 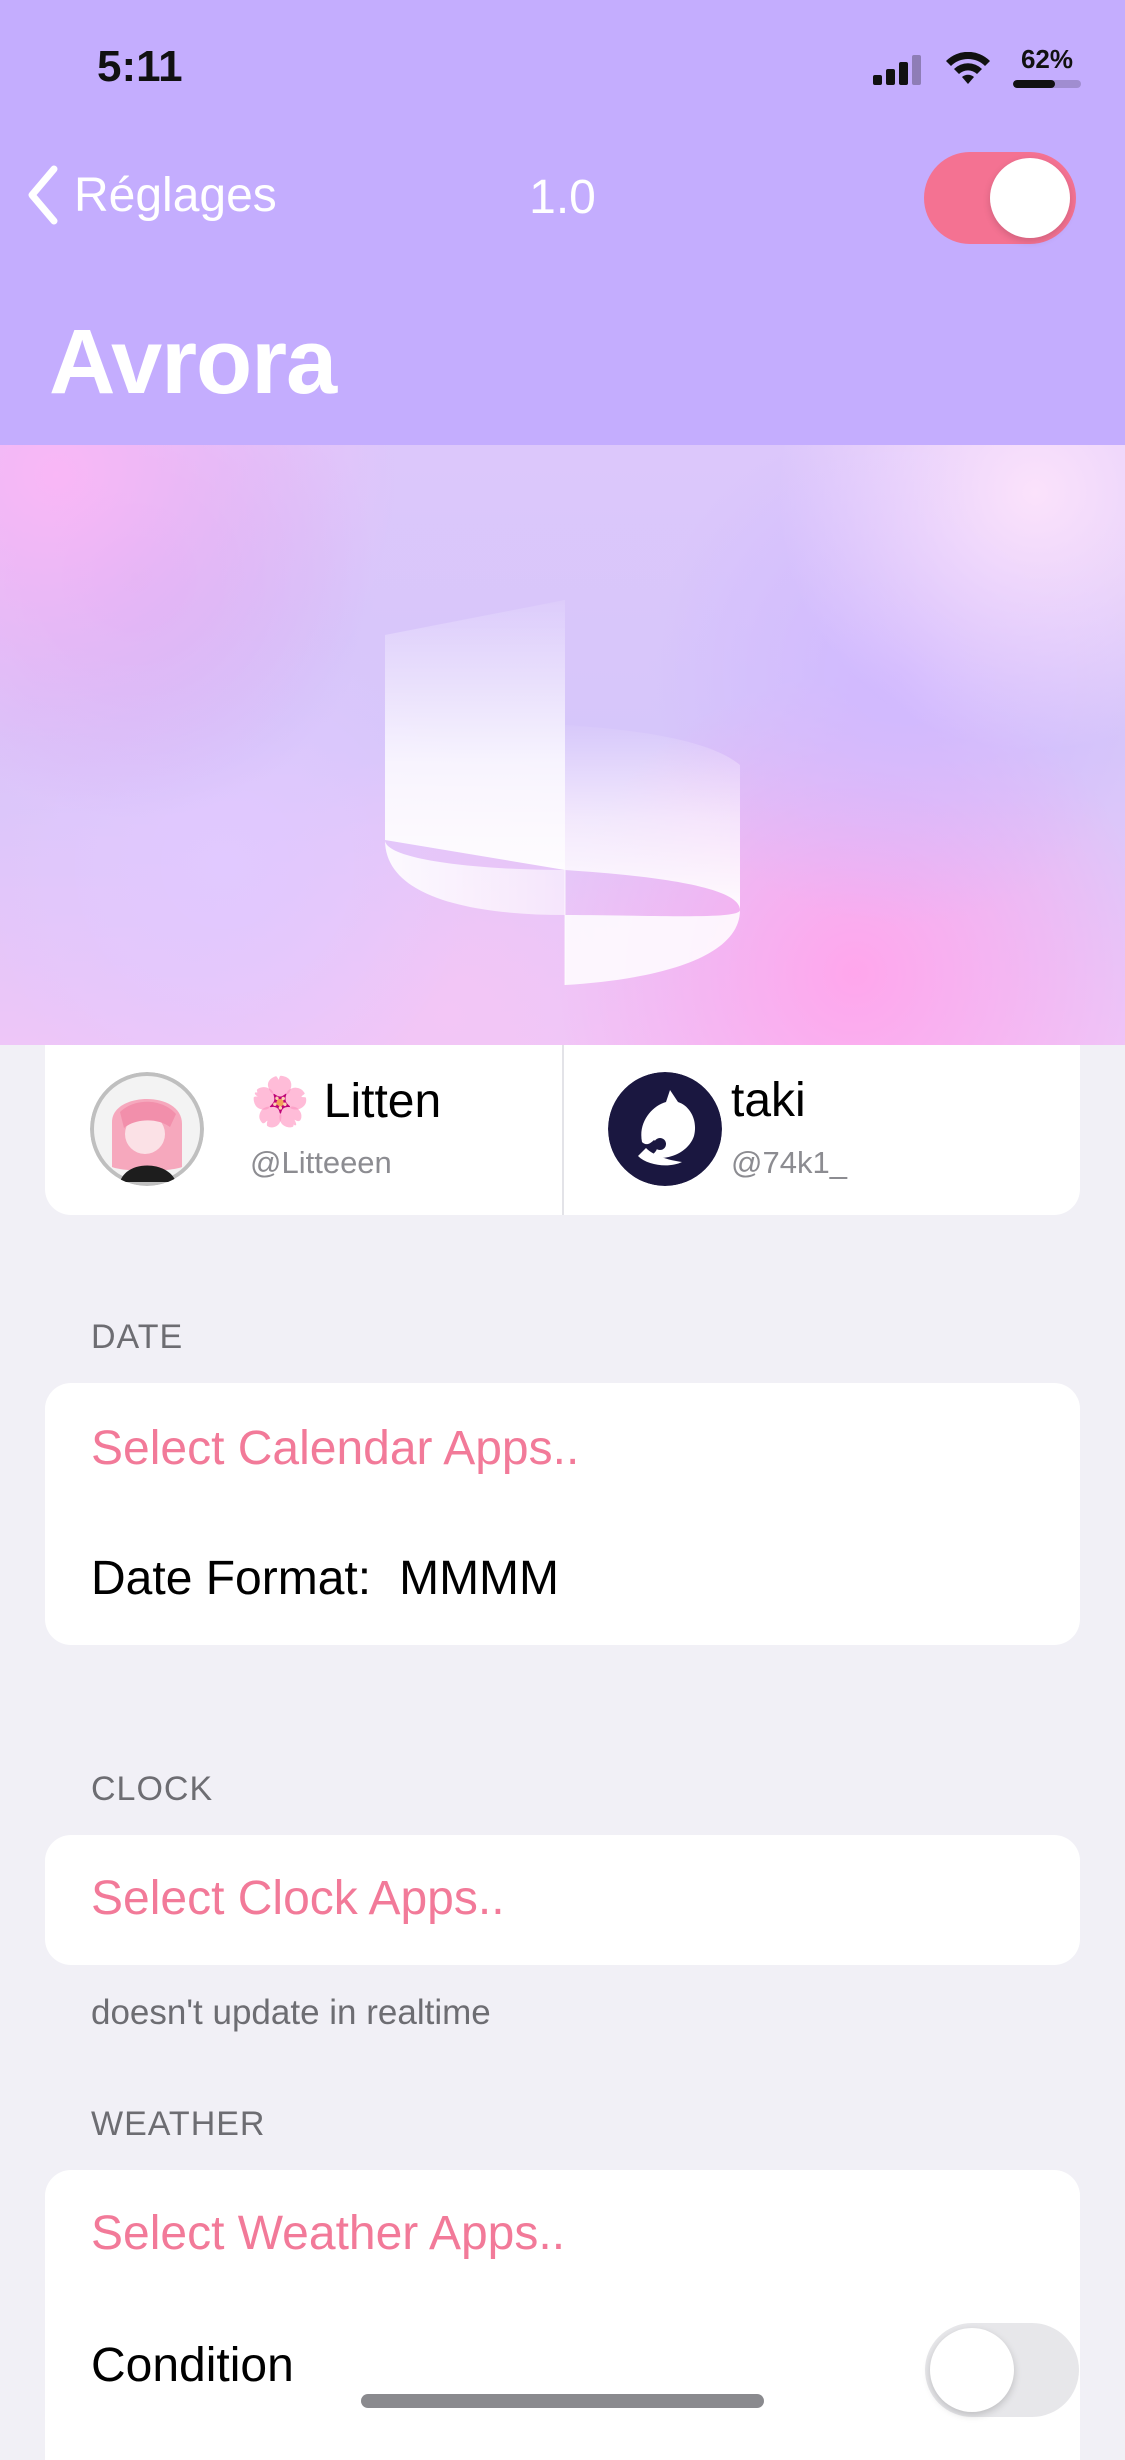 What do you see at coordinates (137, 1337) in the screenshot?
I see `date-section-header: DATE` at bounding box center [137, 1337].